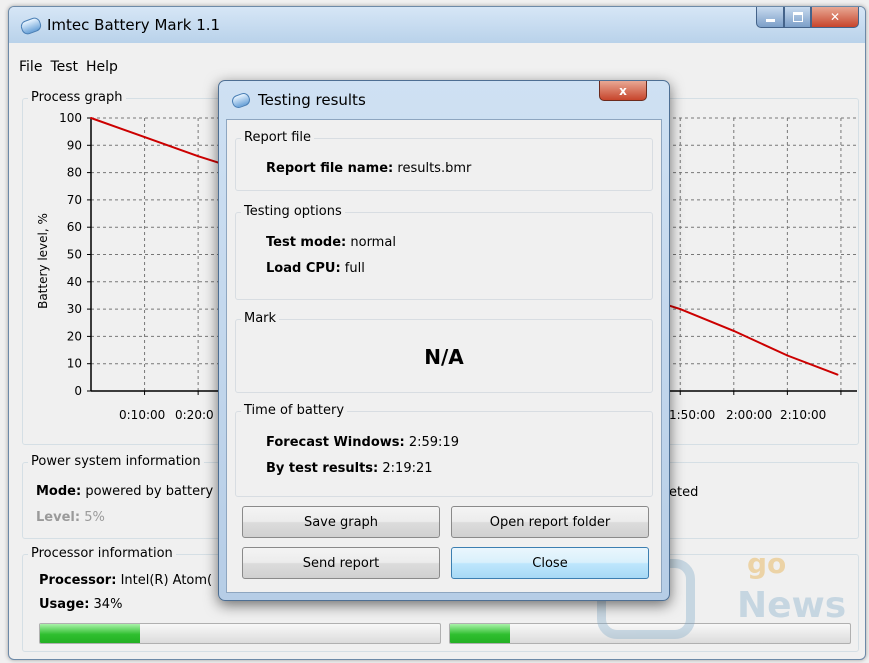 This screenshot has width=869, height=663. What do you see at coordinates (433, 442) in the screenshot?
I see `forecast-windows-value: 2:59:19` at bounding box center [433, 442].